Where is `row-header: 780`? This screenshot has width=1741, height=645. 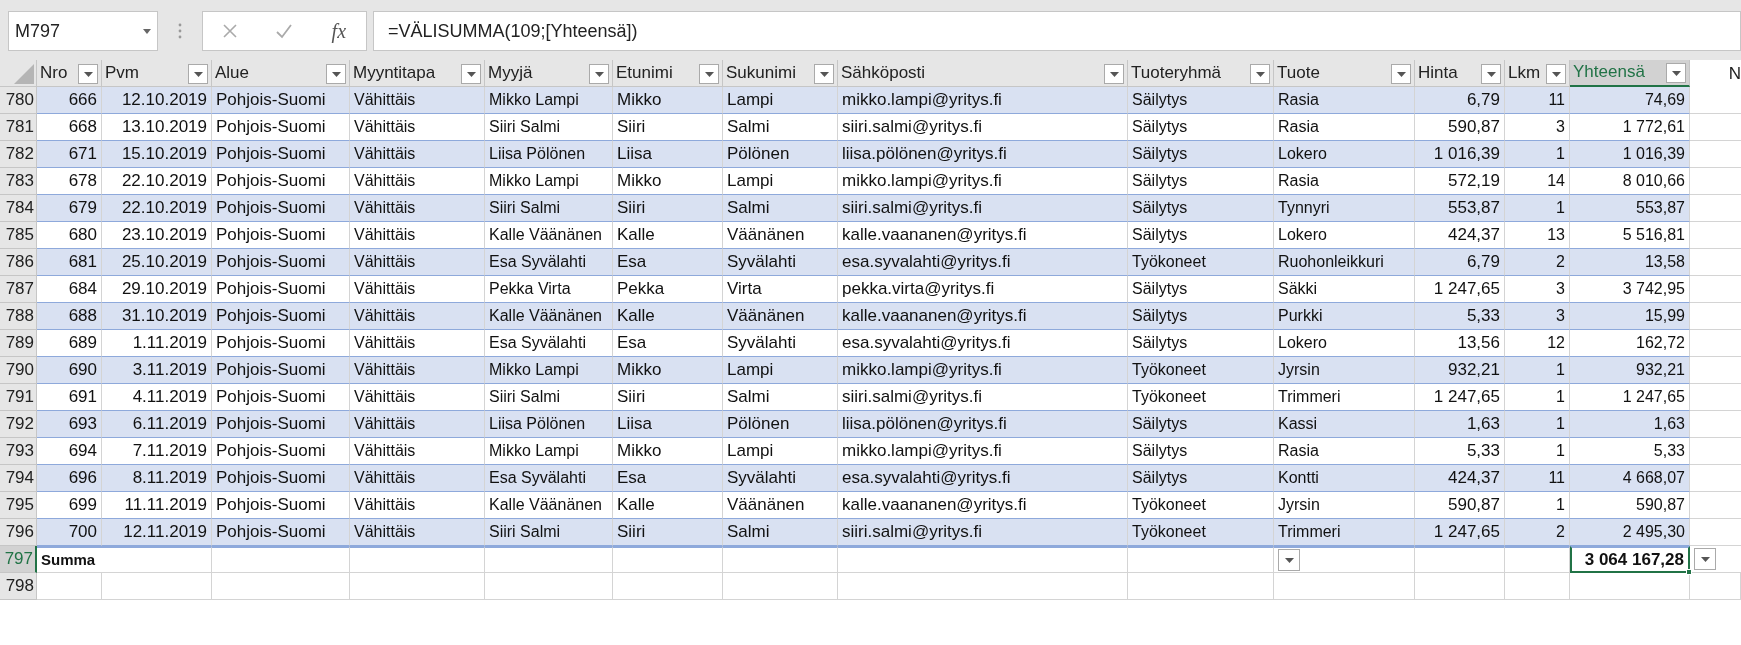 row-header: 780 is located at coordinates (18, 100).